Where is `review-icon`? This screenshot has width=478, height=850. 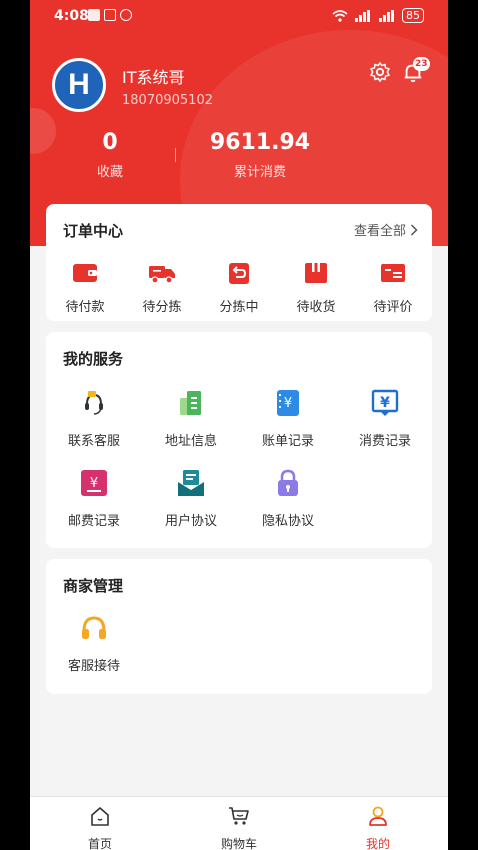
review-icon is located at coordinates (393, 273).